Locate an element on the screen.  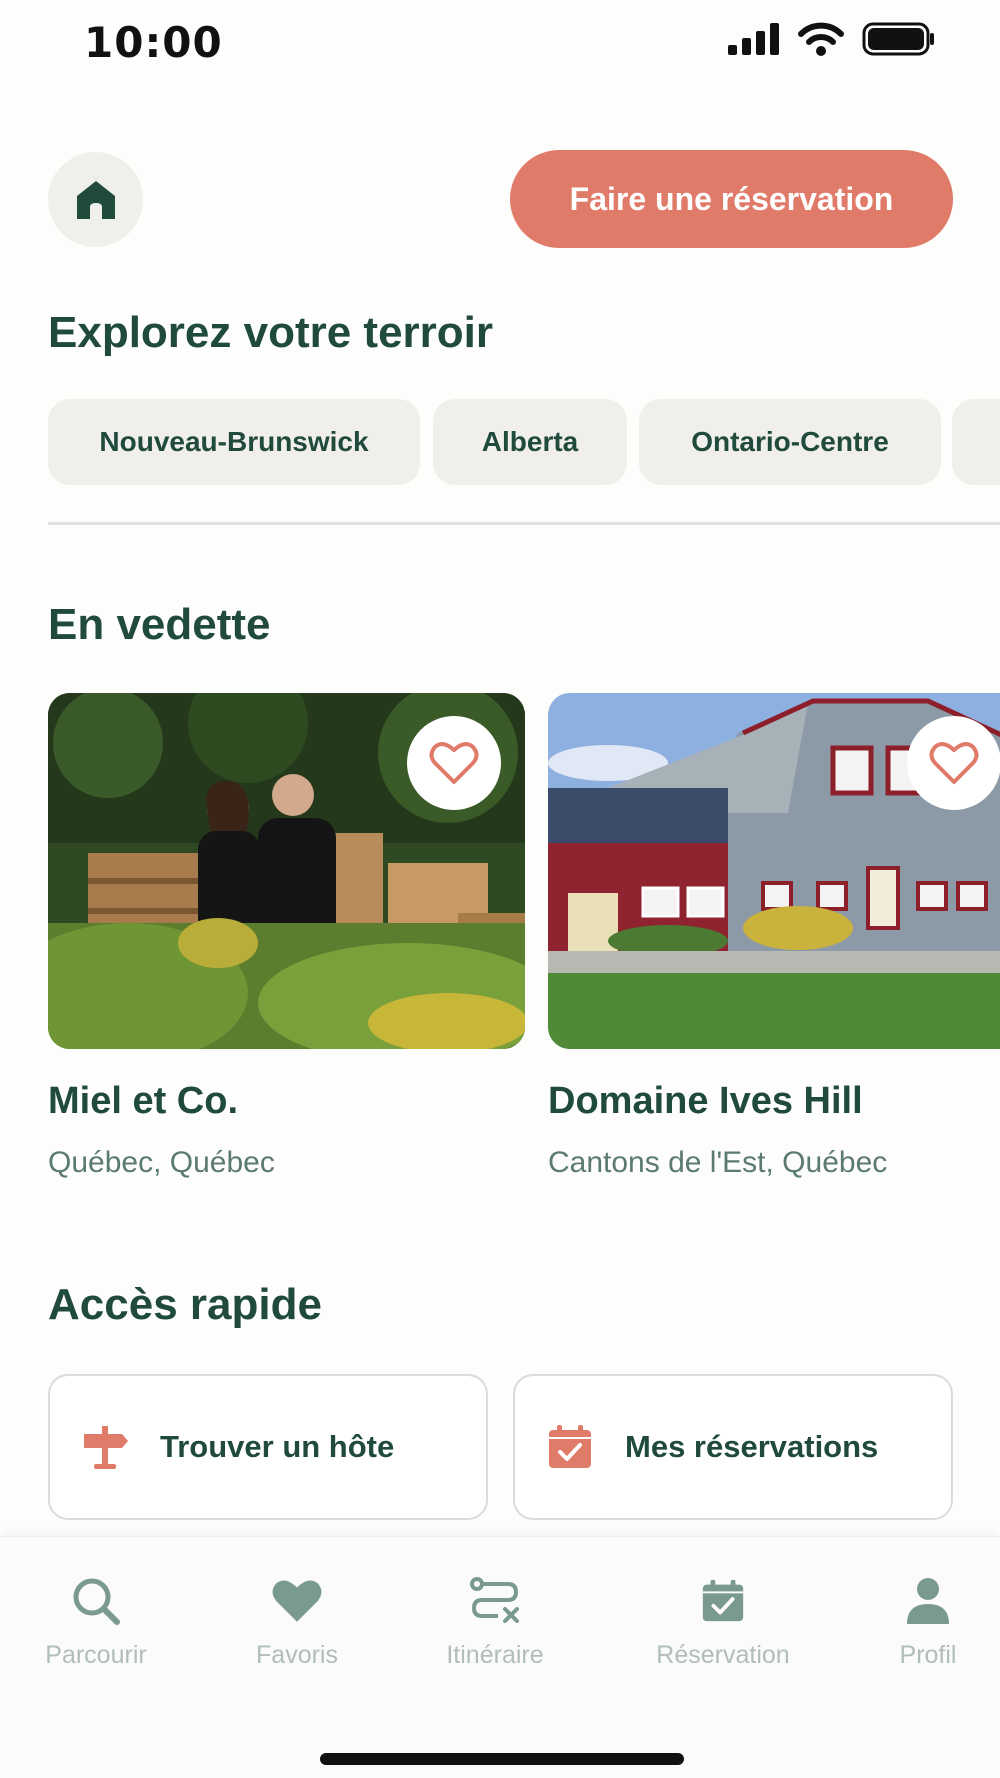
heart-icon is located at coordinates (297, 1601).